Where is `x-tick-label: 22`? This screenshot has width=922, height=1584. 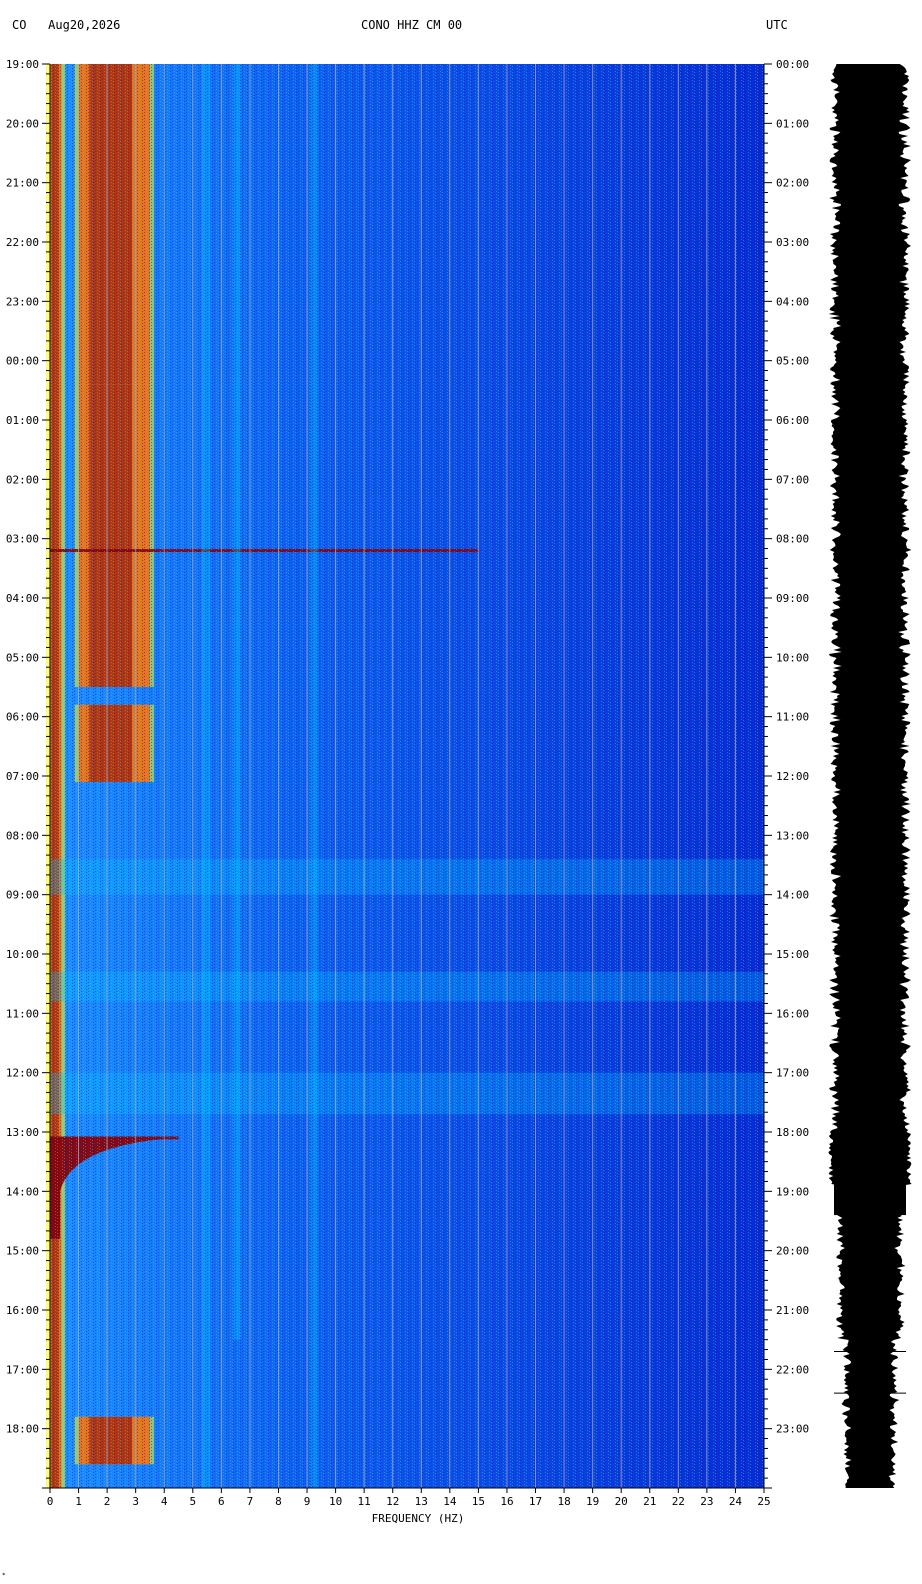
x-tick-label: 22 is located at coordinates (678, 1501).